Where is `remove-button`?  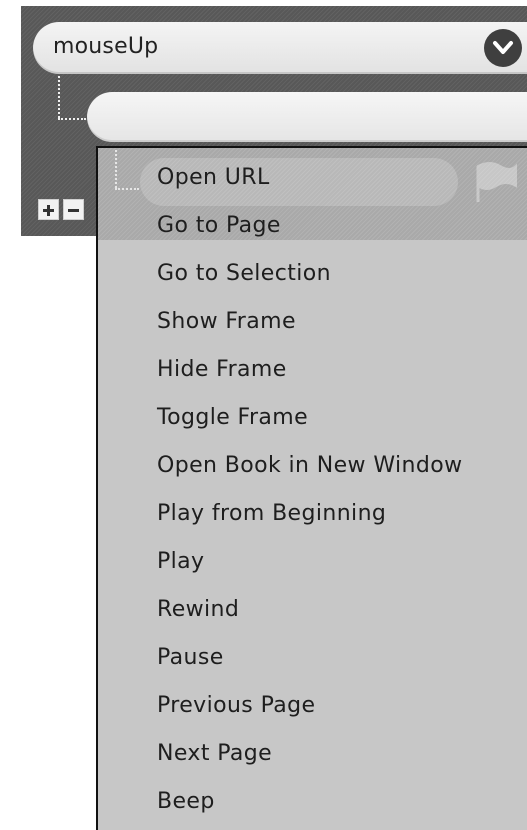 remove-button is located at coordinates (73, 209).